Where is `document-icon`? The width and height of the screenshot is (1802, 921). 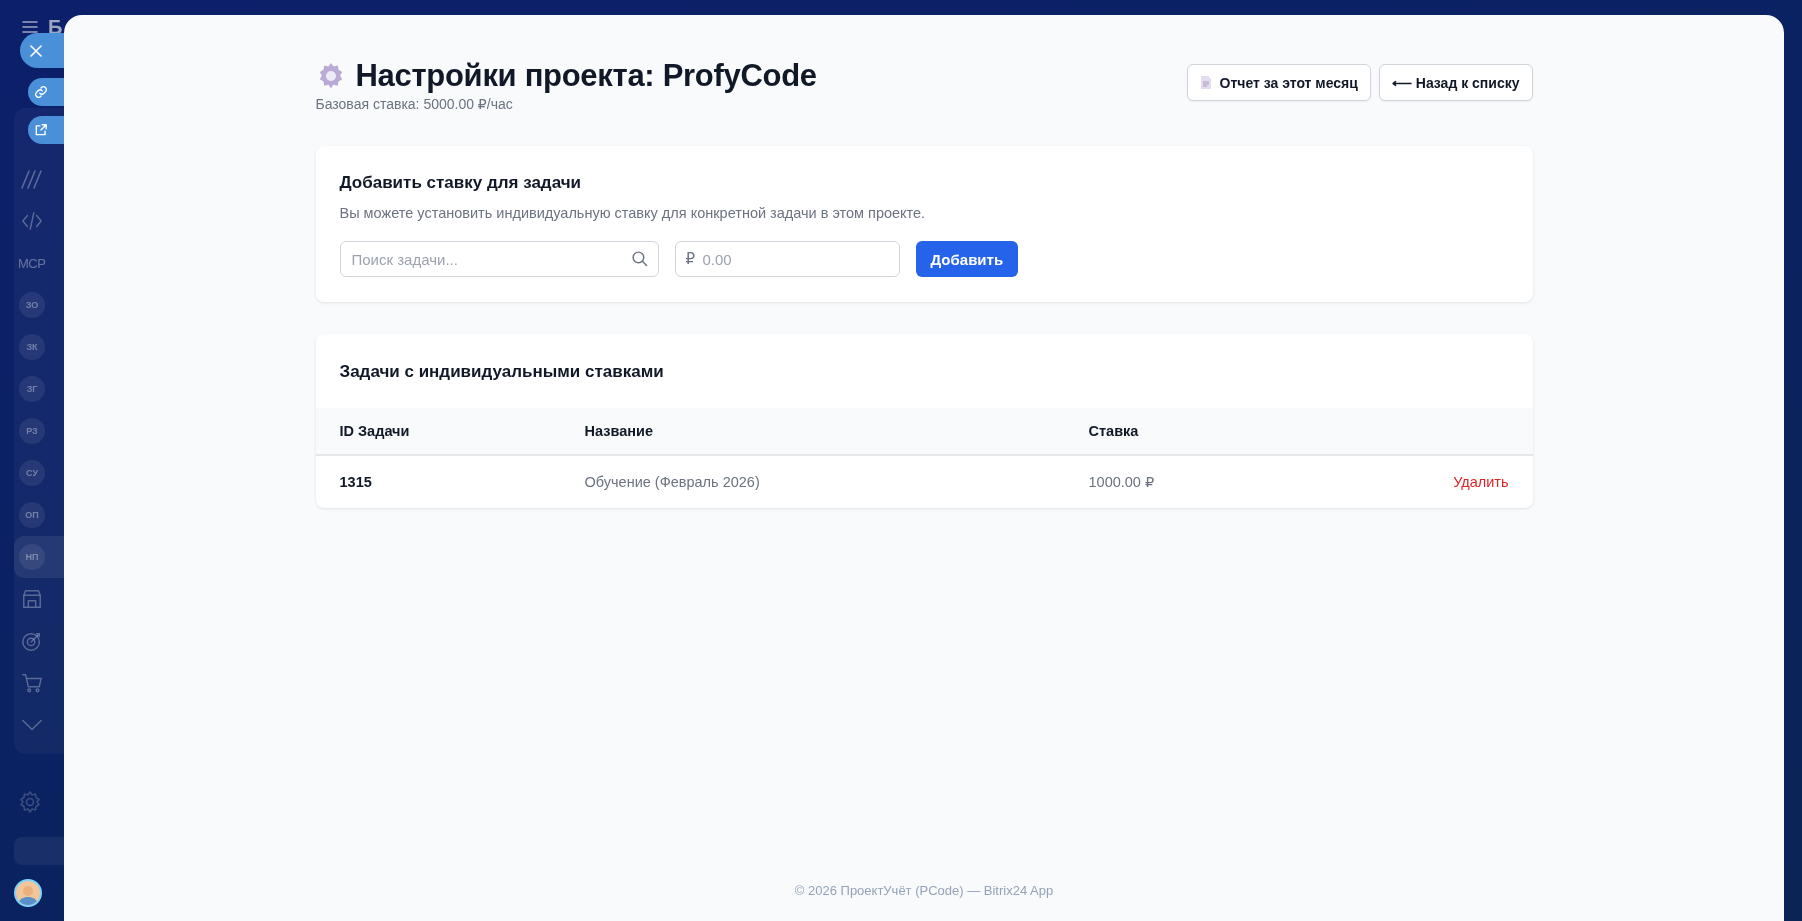
document-icon is located at coordinates (1205, 82).